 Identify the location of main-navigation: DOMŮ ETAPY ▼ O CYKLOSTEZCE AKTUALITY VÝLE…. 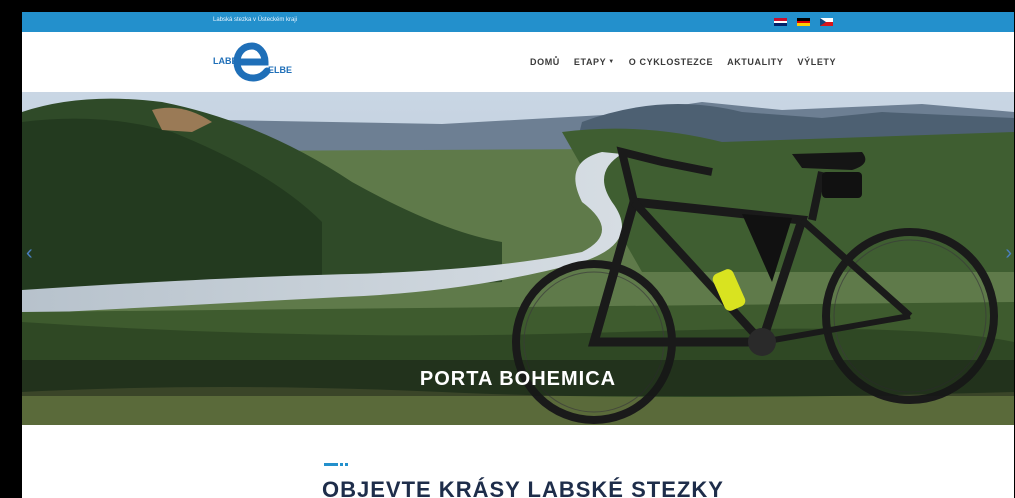
(690, 62).